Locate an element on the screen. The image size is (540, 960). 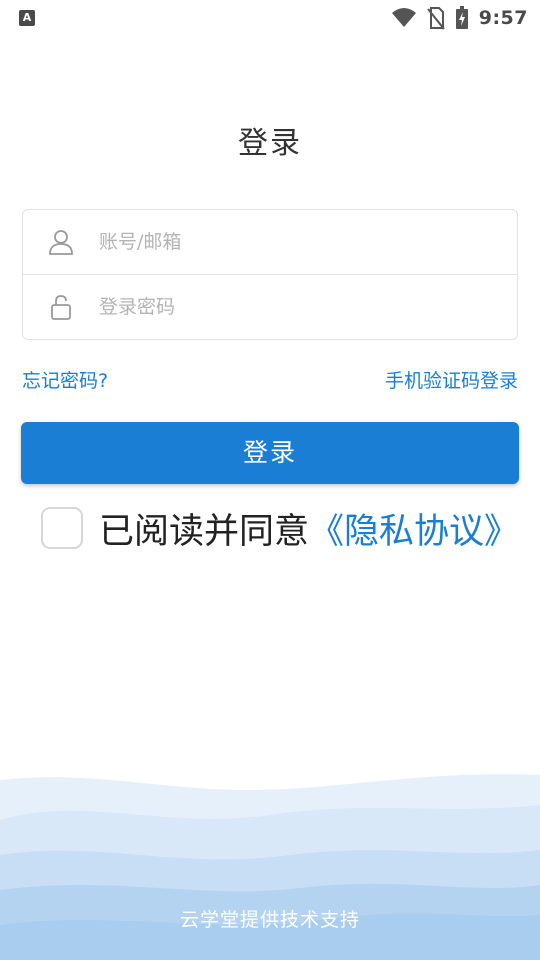
no-sim-icon is located at coordinates (435, 18).